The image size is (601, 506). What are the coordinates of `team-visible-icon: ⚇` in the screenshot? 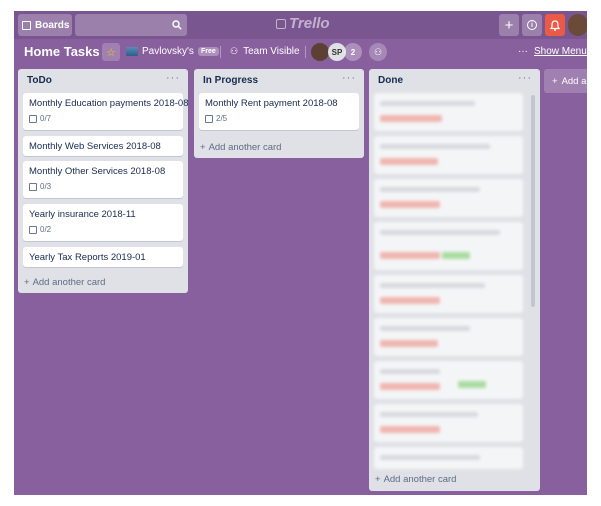 It's located at (234, 51).